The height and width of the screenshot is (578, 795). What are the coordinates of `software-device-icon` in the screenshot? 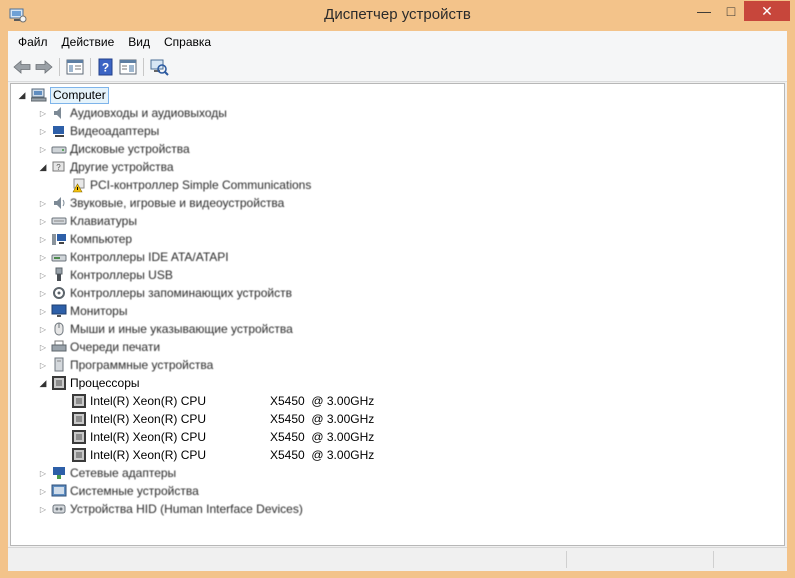 It's located at (59, 364).